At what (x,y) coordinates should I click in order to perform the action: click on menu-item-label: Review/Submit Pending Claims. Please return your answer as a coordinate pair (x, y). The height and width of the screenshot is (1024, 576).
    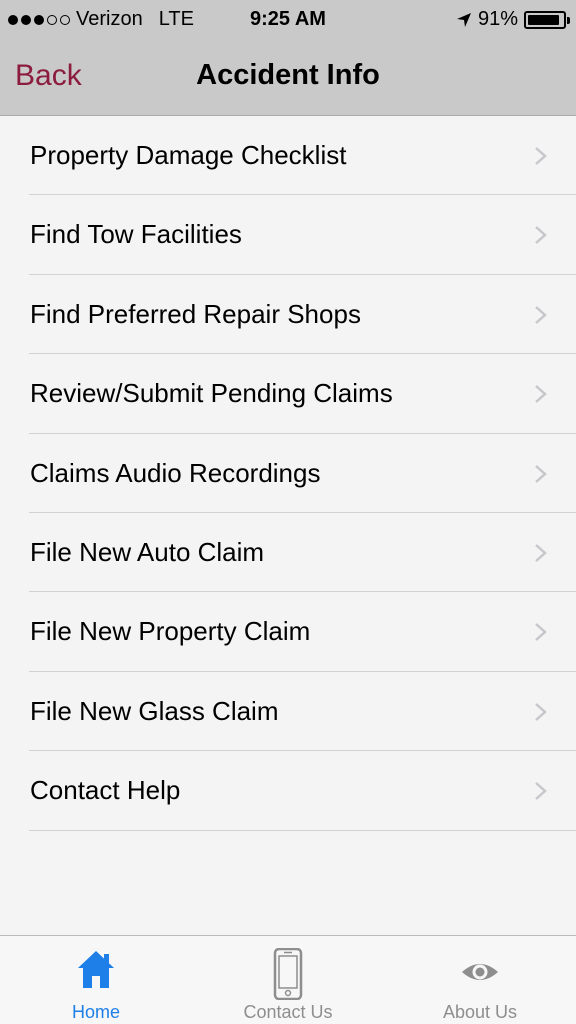
    Looking at the image, I should click on (211, 393).